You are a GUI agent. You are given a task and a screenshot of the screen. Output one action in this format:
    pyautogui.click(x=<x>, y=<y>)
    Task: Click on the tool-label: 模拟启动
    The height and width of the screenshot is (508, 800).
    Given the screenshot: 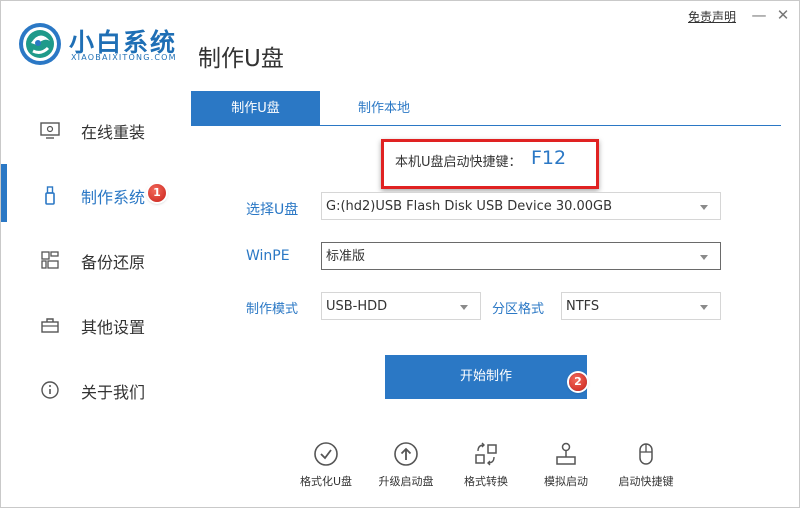 What is the action you would take?
    pyautogui.click(x=566, y=481)
    